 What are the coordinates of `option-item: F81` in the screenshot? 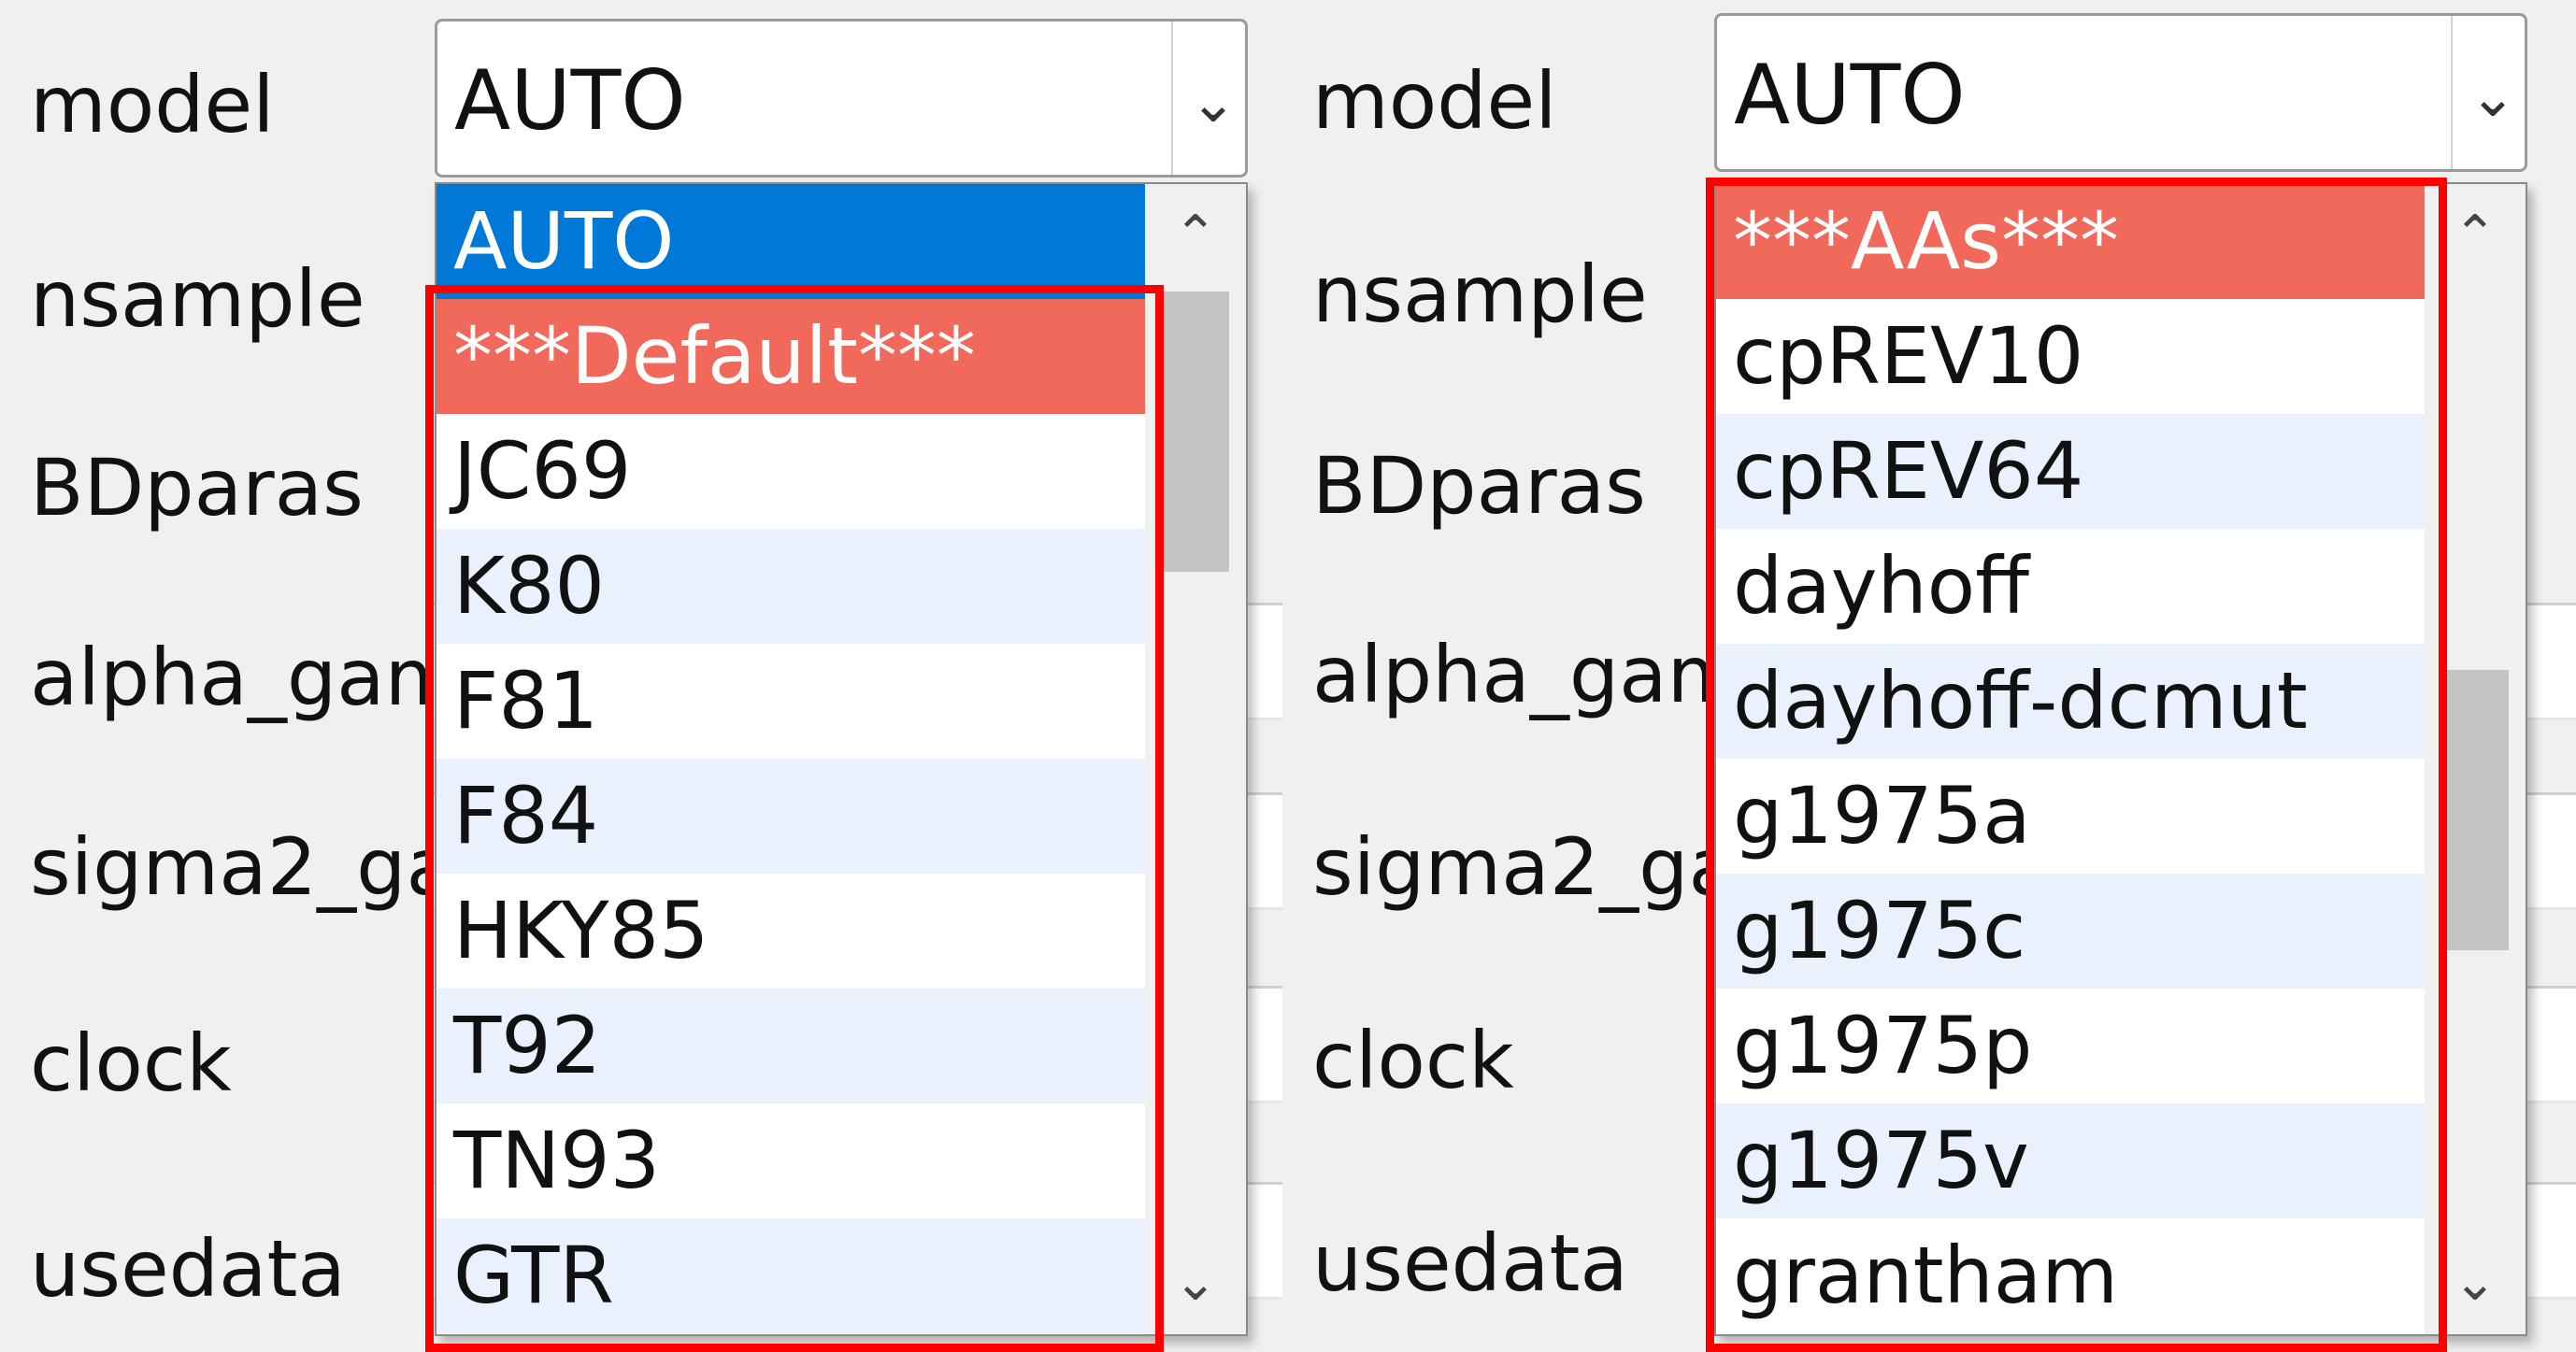 It's located at (790, 702).